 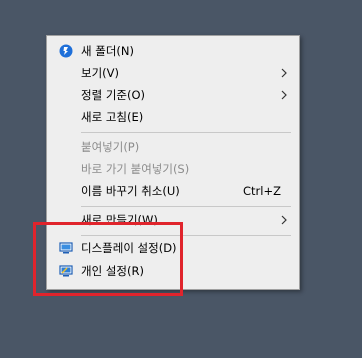 What do you see at coordinates (173, 73) in the screenshot?
I see `menu-item-view: 보기(V)` at bounding box center [173, 73].